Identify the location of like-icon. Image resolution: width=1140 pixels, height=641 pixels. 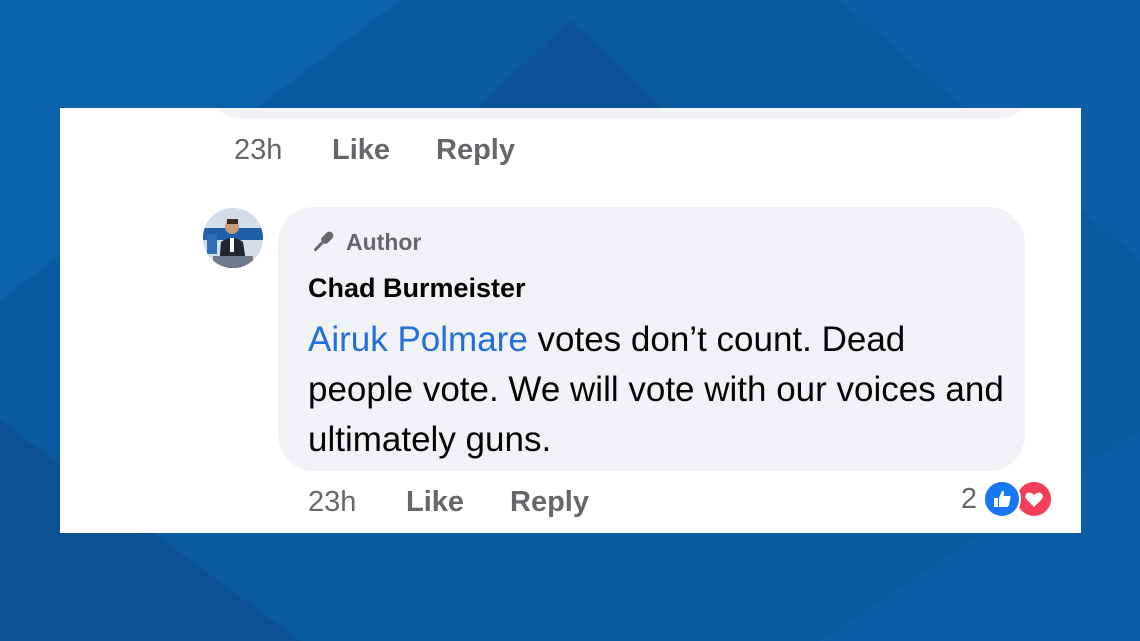
(1002, 499).